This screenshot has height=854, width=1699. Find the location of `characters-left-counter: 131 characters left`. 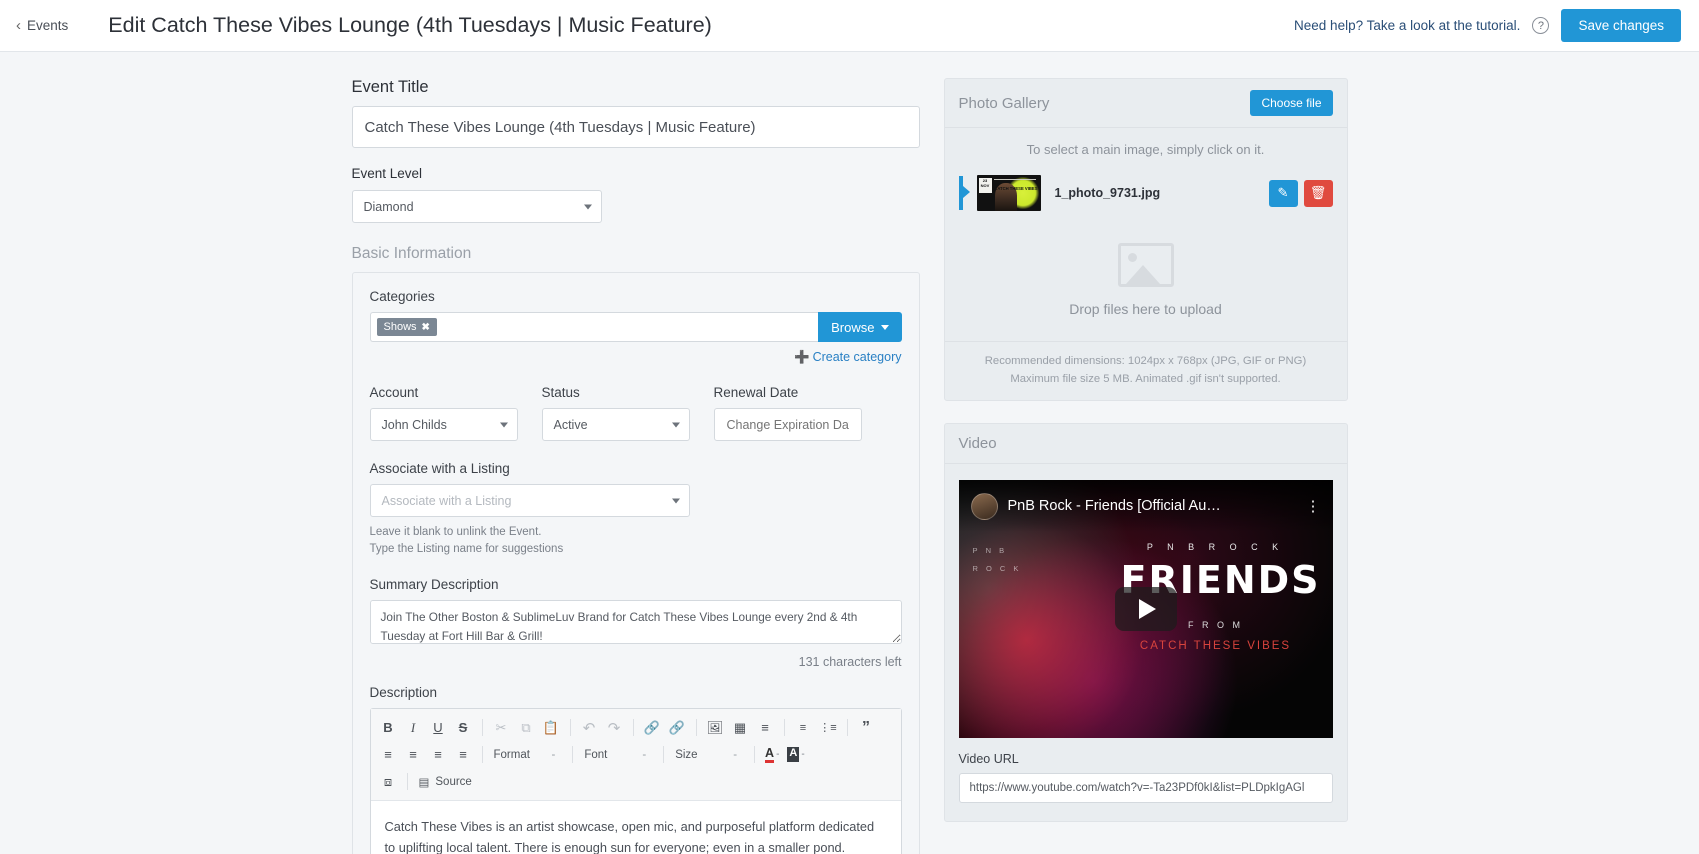

characters-left-counter: 131 characters left is located at coordinates (850, 662).